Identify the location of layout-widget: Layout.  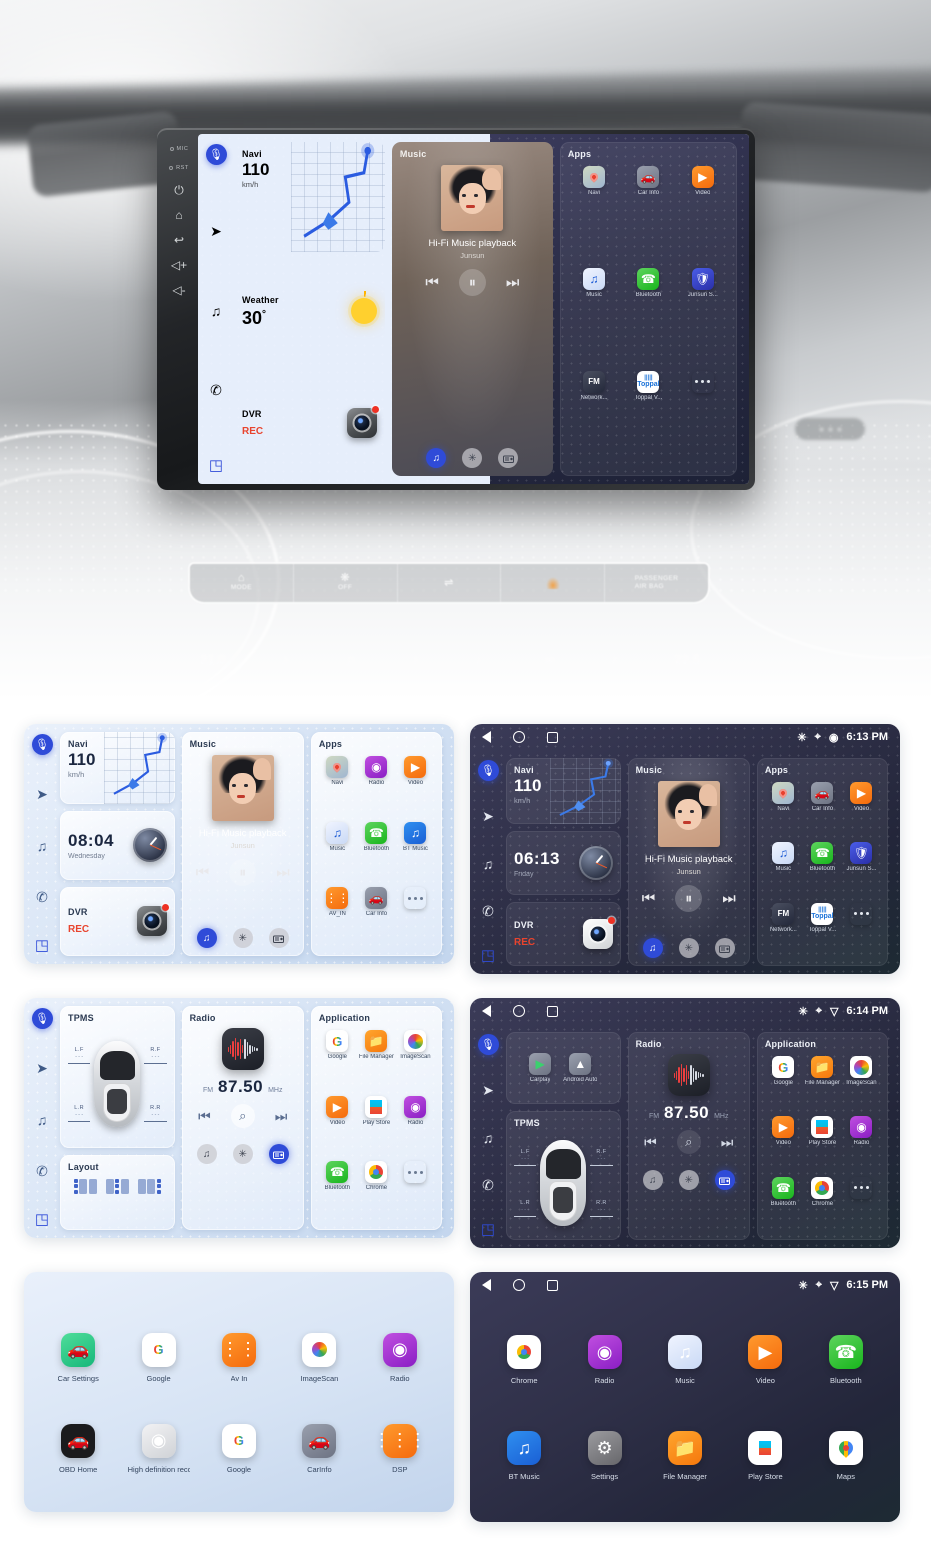
(117, 1192).